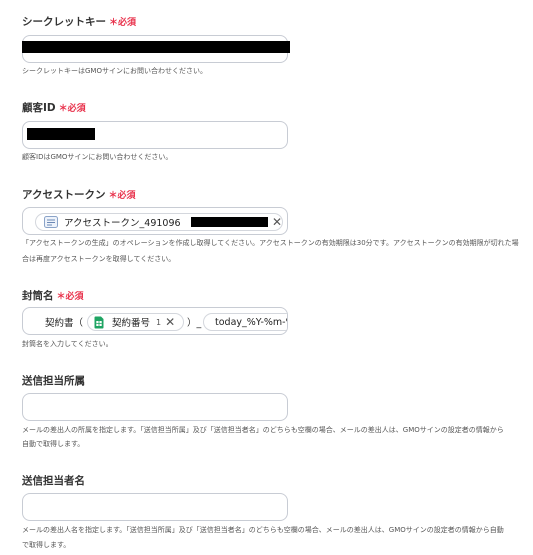 The height and width of the screenshot is (555, 533). What do you see at coordinates (155, 407) in the screenshot?
I see `sender-department-input` at bounding box center [155, 407].